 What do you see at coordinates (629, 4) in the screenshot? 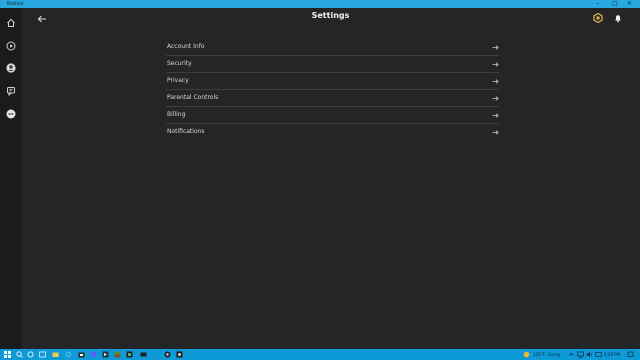
I see `close-button: ✕` at bounding box center [629, 4].